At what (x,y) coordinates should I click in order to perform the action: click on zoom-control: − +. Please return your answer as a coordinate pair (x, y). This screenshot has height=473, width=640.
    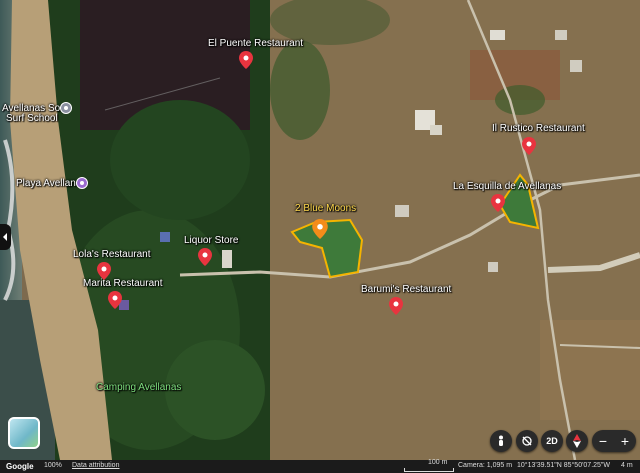
    Looking at the image, I should click on (614, 441).